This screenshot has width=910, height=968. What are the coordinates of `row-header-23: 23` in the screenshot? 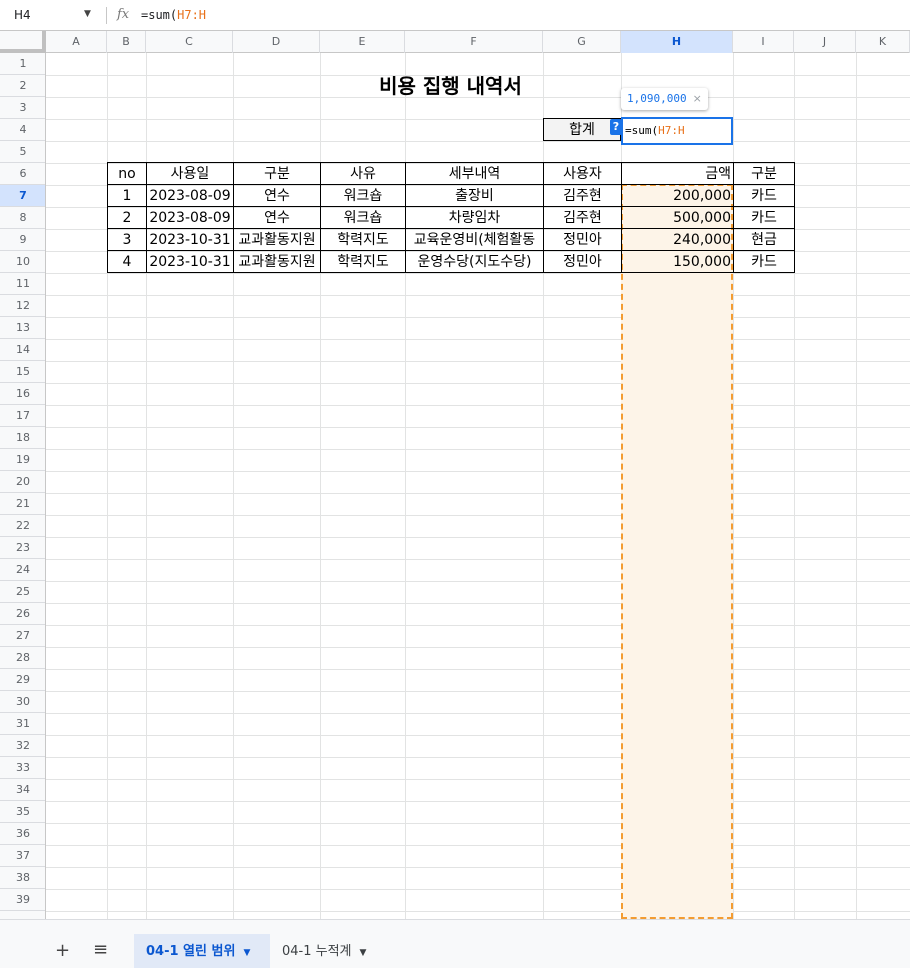 It's located at (22, 548).